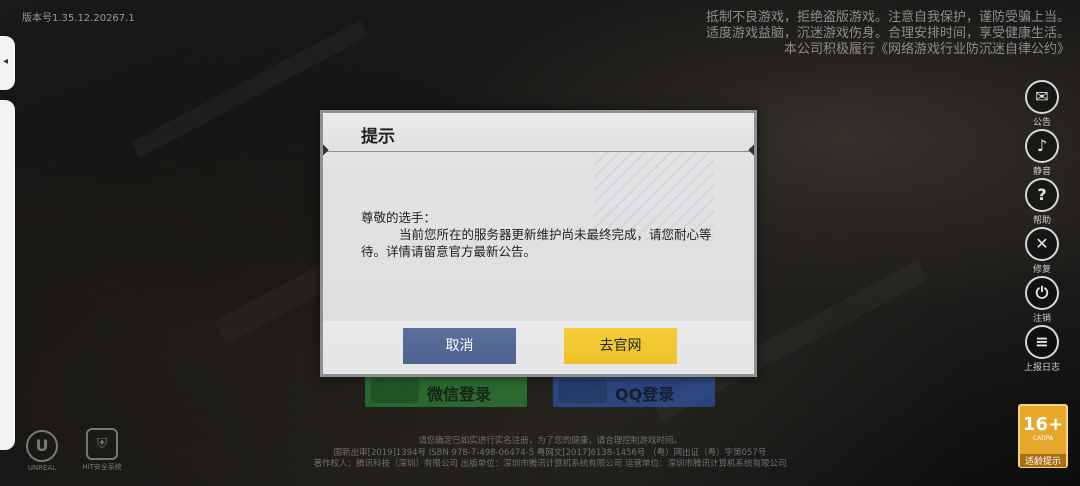 The image size is (1080, 486). What do you see at coordinates (1041, 270) in the screenshot?
I see `repair-label: 修复` at bounding box center [1041, 270].